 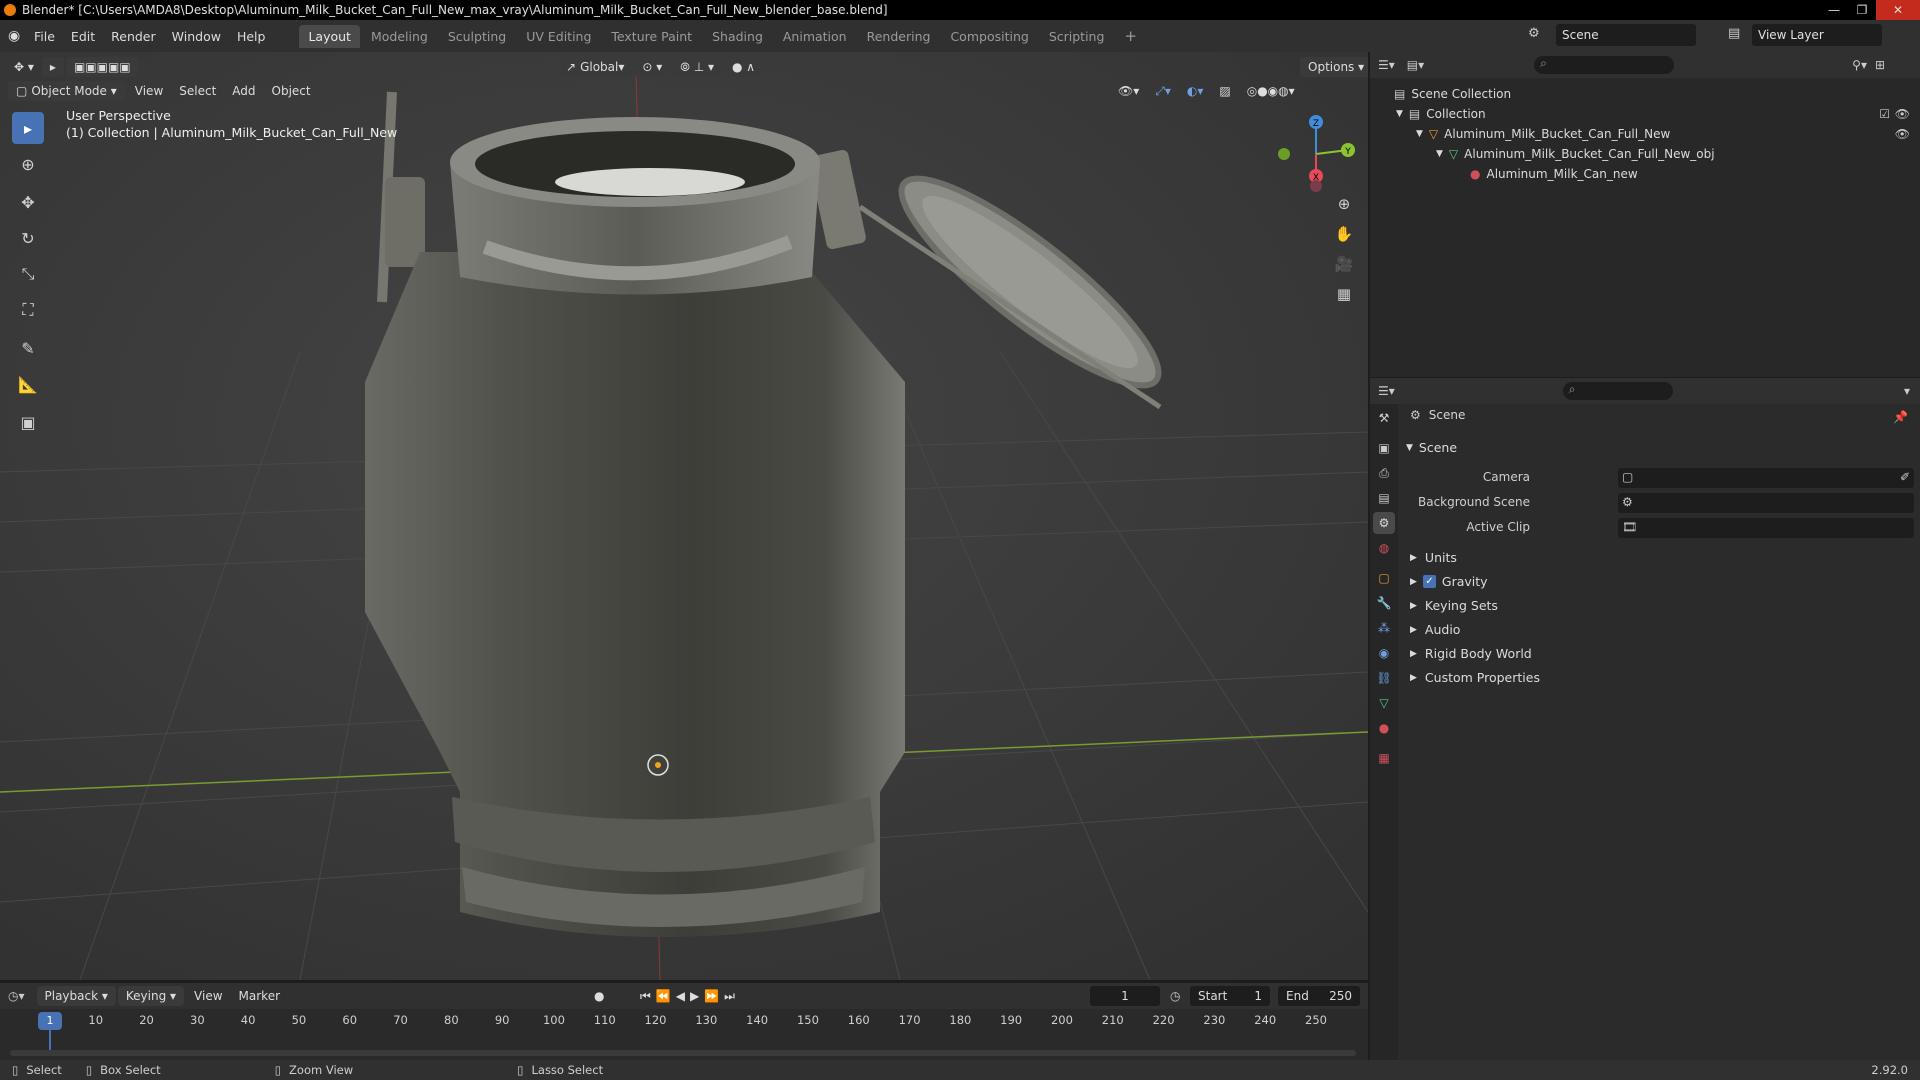 I want to click on tab-scripting: Scripting, so click(x=1077, y=36).